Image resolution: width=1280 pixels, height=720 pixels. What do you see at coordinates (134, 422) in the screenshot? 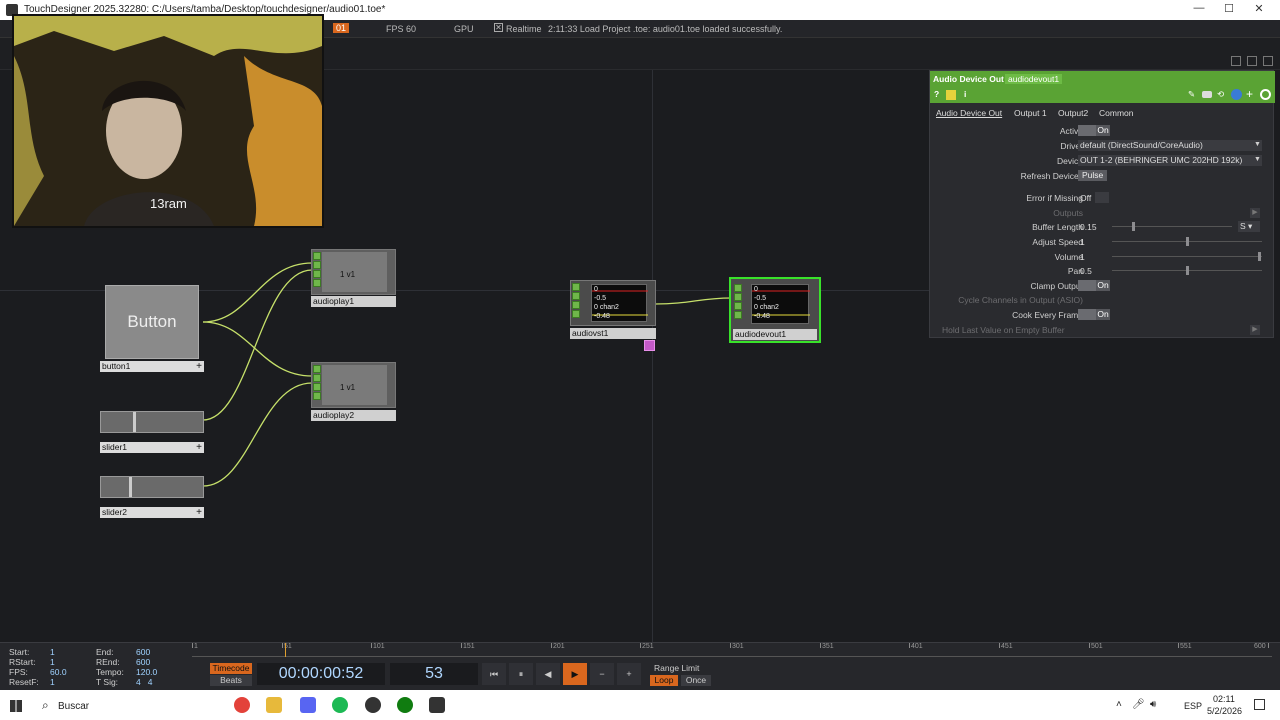
I see `slider1-handle` at bounding box center [134, 422].